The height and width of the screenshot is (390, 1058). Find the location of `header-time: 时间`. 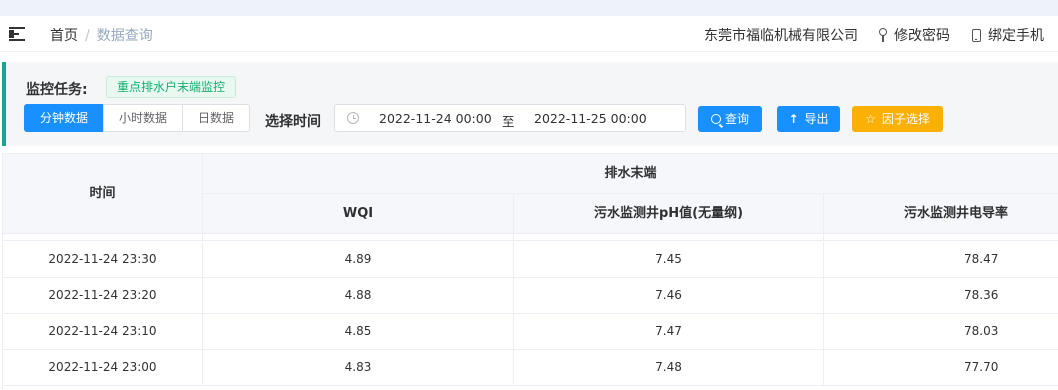

header-time: 时间 is located at coordinates (103, 194).